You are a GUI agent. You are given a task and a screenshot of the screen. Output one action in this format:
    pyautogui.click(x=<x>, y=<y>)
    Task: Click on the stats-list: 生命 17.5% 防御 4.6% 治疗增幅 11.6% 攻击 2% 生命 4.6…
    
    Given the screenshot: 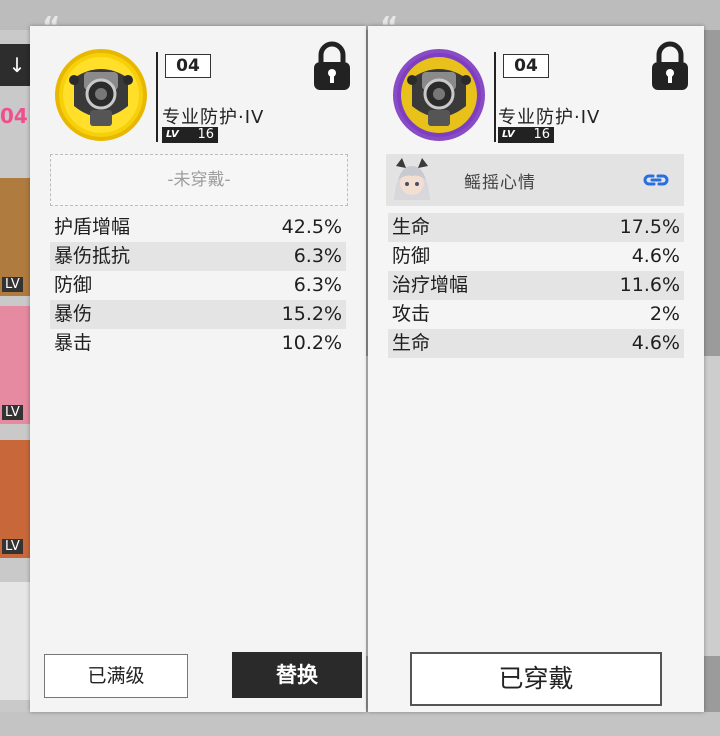 What is the action you would take?
    pyautogui.click(x=536, y=285)
    